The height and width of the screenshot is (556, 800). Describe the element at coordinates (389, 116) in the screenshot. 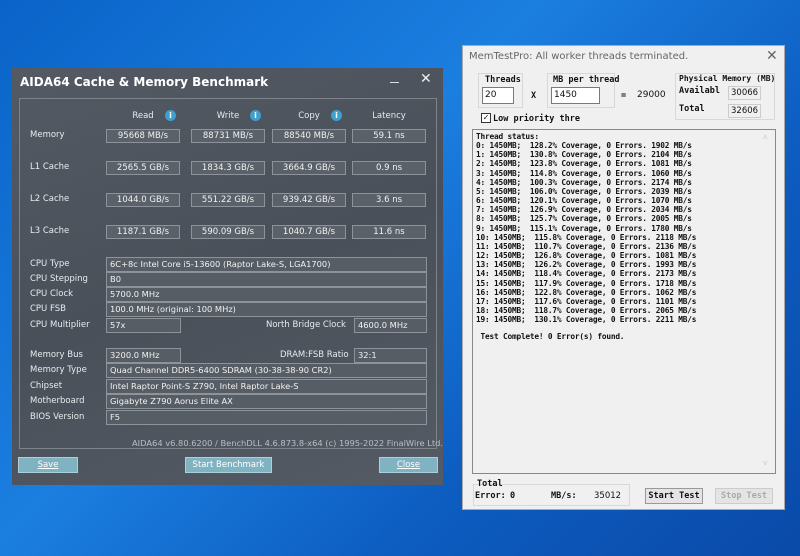

I see `column-header-latency: Latency` at that location.